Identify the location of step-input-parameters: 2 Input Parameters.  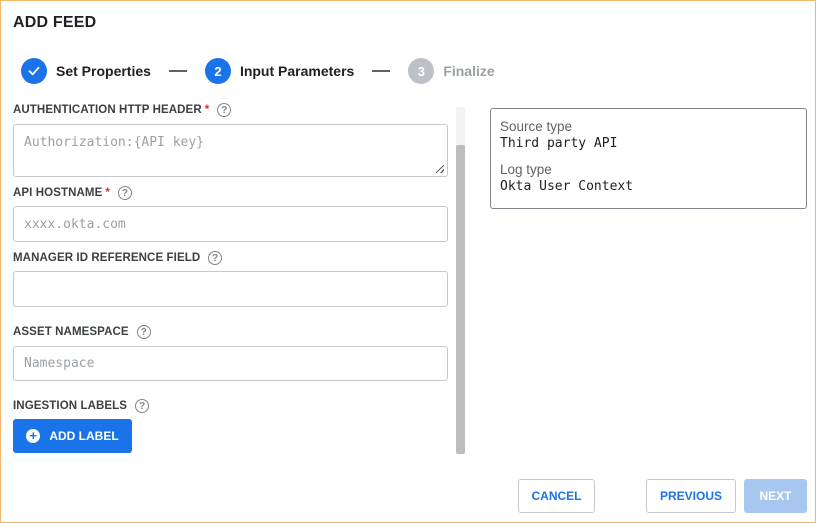
(279, 71).